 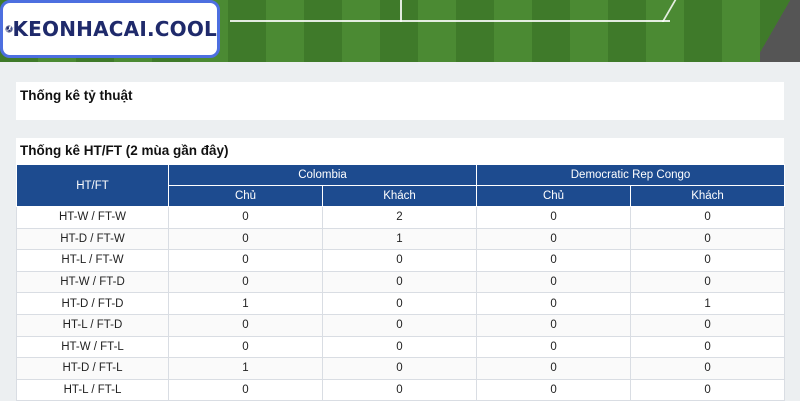 What do you see at coordinates (76, 95) in the screenshot?
I see `odds-stats-title: Thống kê tỷ thuật` at bounding box center [76, 95].